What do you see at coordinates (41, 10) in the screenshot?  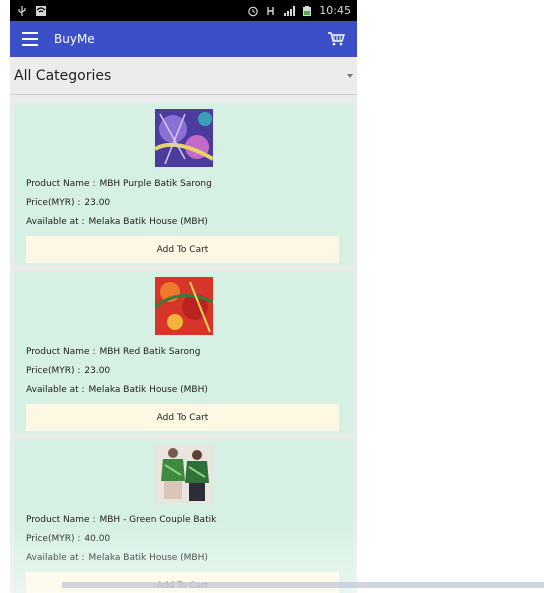 I see `wifi-icon` at bounding box center [41, 10].